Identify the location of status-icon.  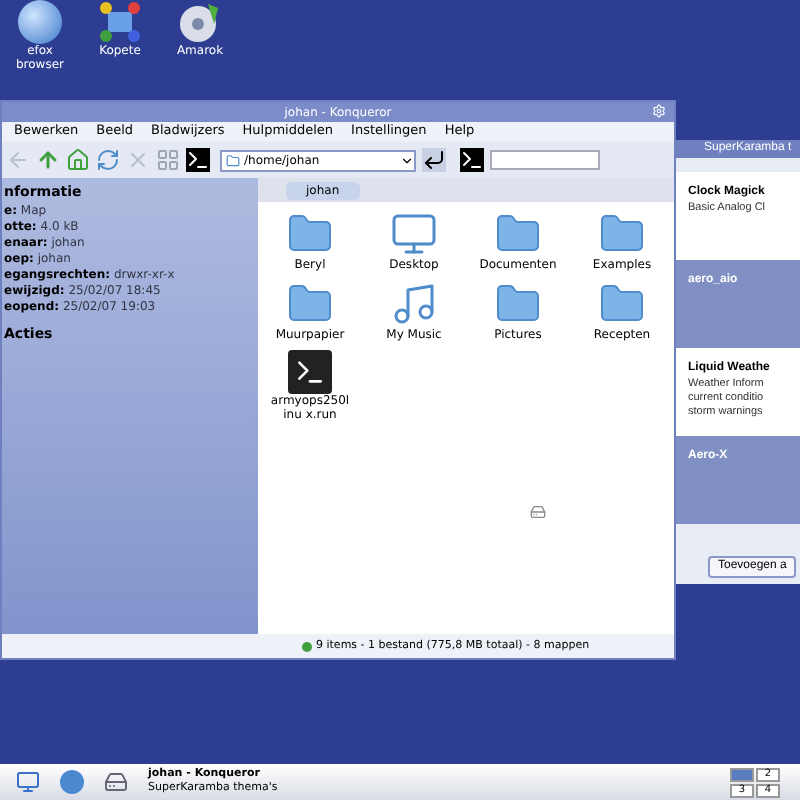
(307, 646).